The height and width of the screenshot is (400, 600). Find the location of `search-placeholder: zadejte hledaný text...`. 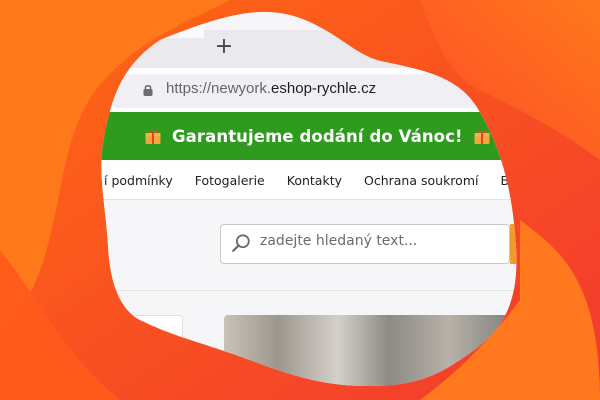

search-placeholder: zadejte hledaný text... is located at coordinates (339, 241).